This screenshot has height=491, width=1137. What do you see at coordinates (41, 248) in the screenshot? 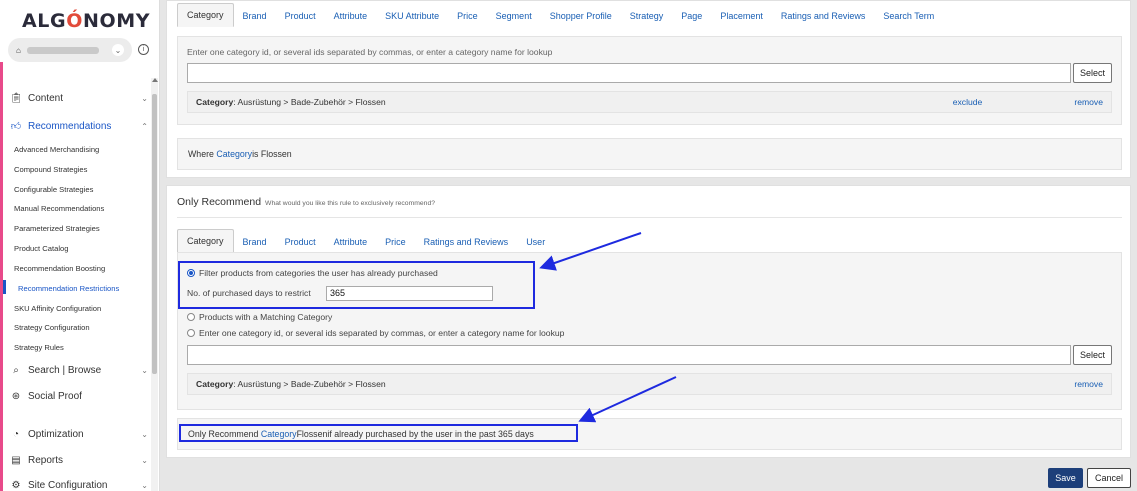
I see `sidebar-subitem: Product Catalog` at bounding box center [41, 248].